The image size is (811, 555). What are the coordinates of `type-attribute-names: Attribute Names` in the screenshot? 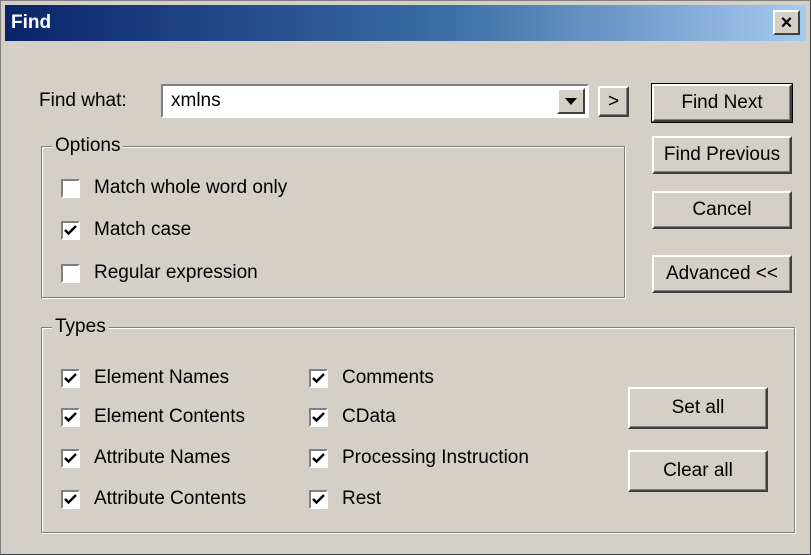 It's located at (145, 458).